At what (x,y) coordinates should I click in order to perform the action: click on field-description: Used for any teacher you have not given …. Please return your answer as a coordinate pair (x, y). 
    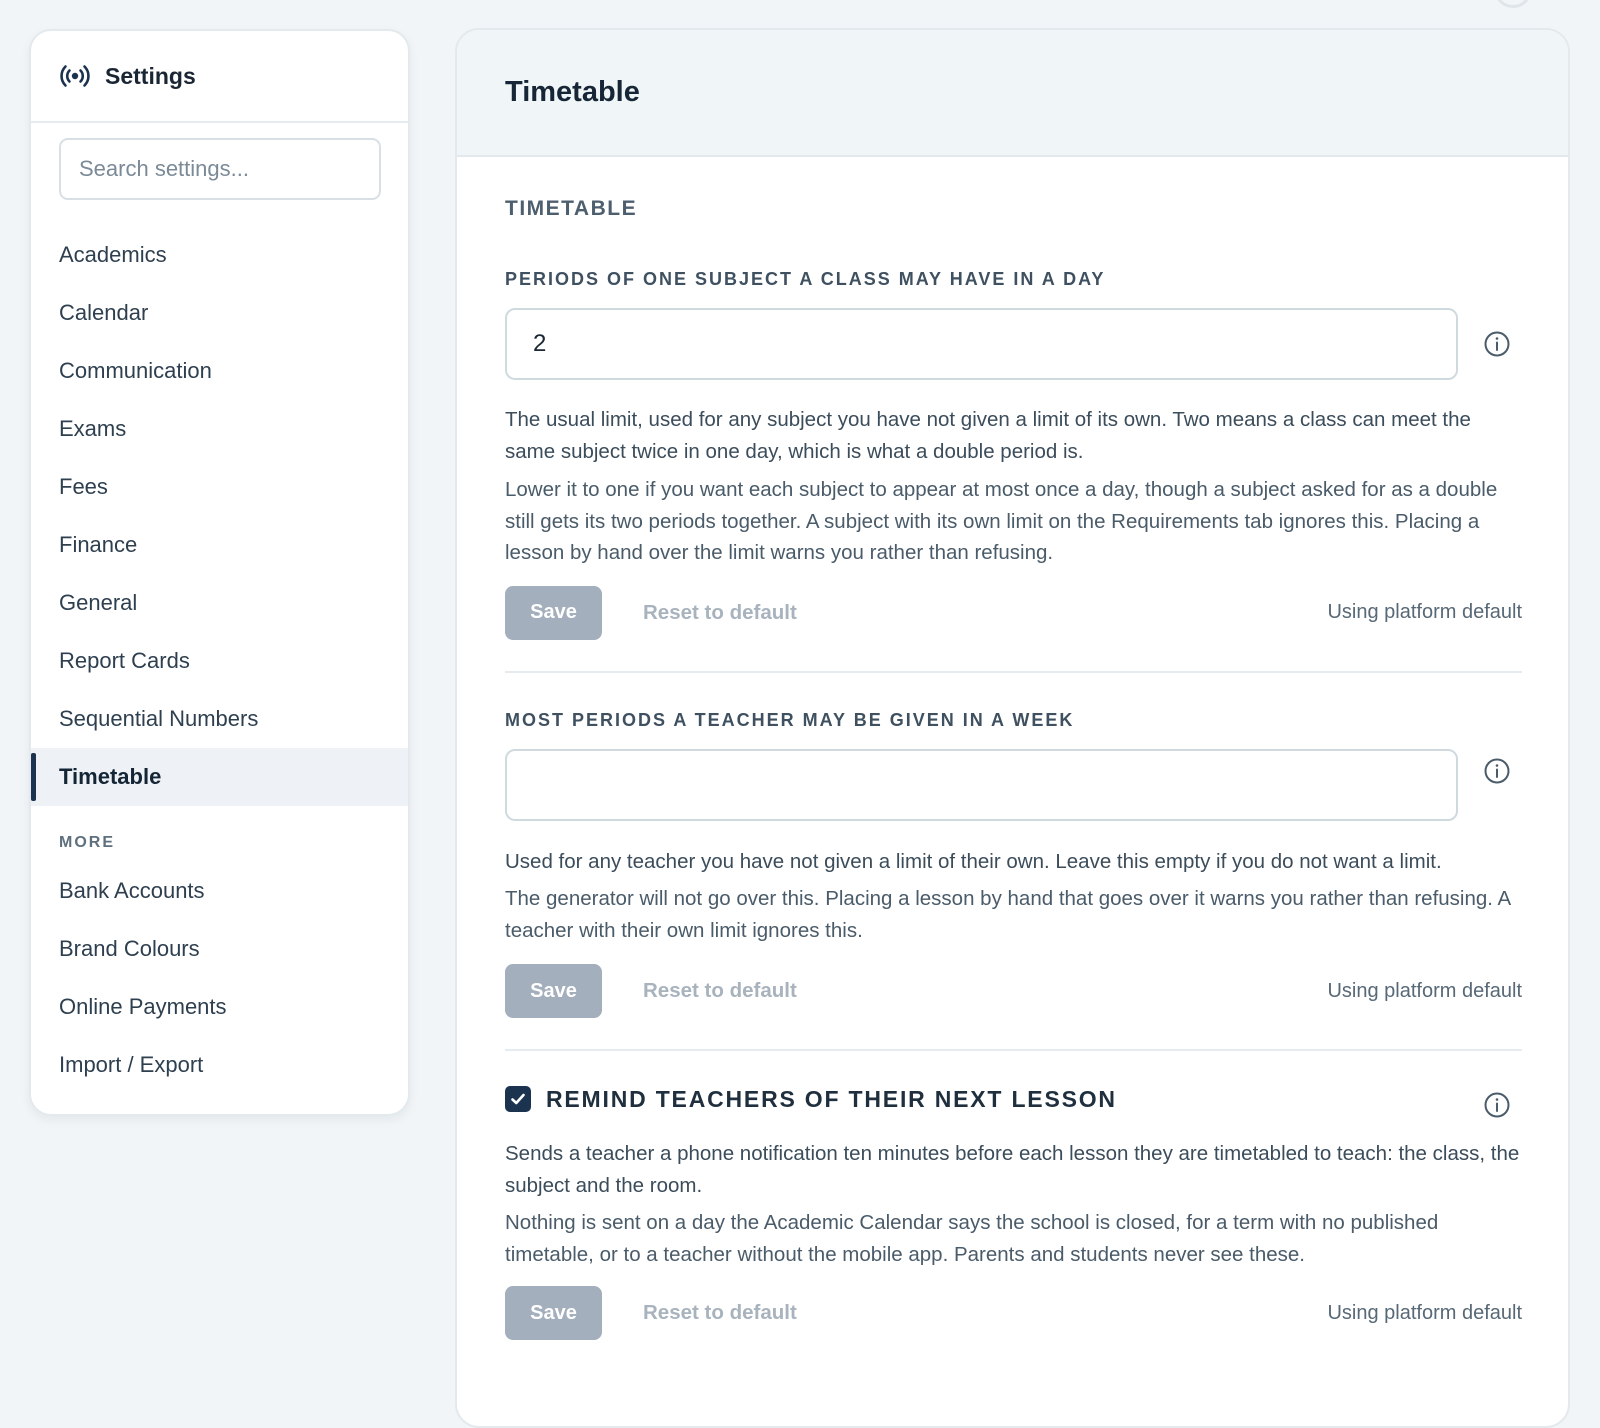
    Looking at the image, I should click on (973, 861).